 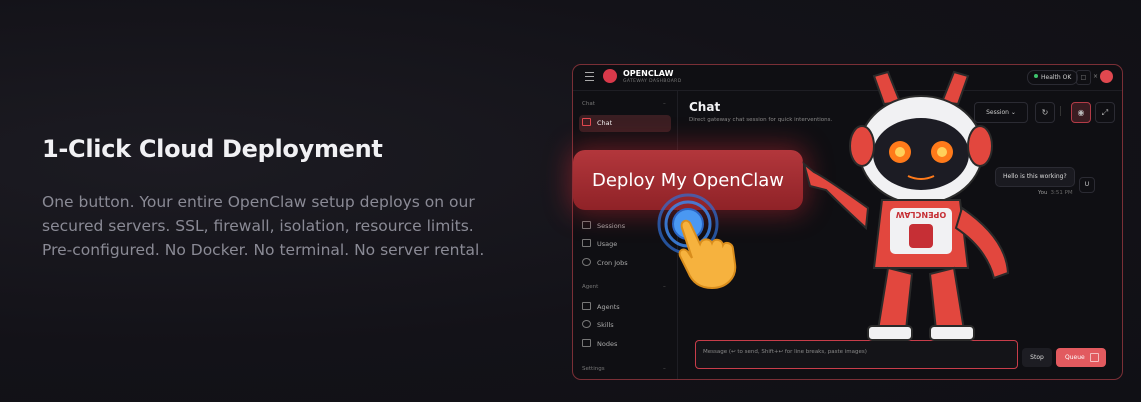 I want to click on queue-icon, so click(x=1094, y=357).